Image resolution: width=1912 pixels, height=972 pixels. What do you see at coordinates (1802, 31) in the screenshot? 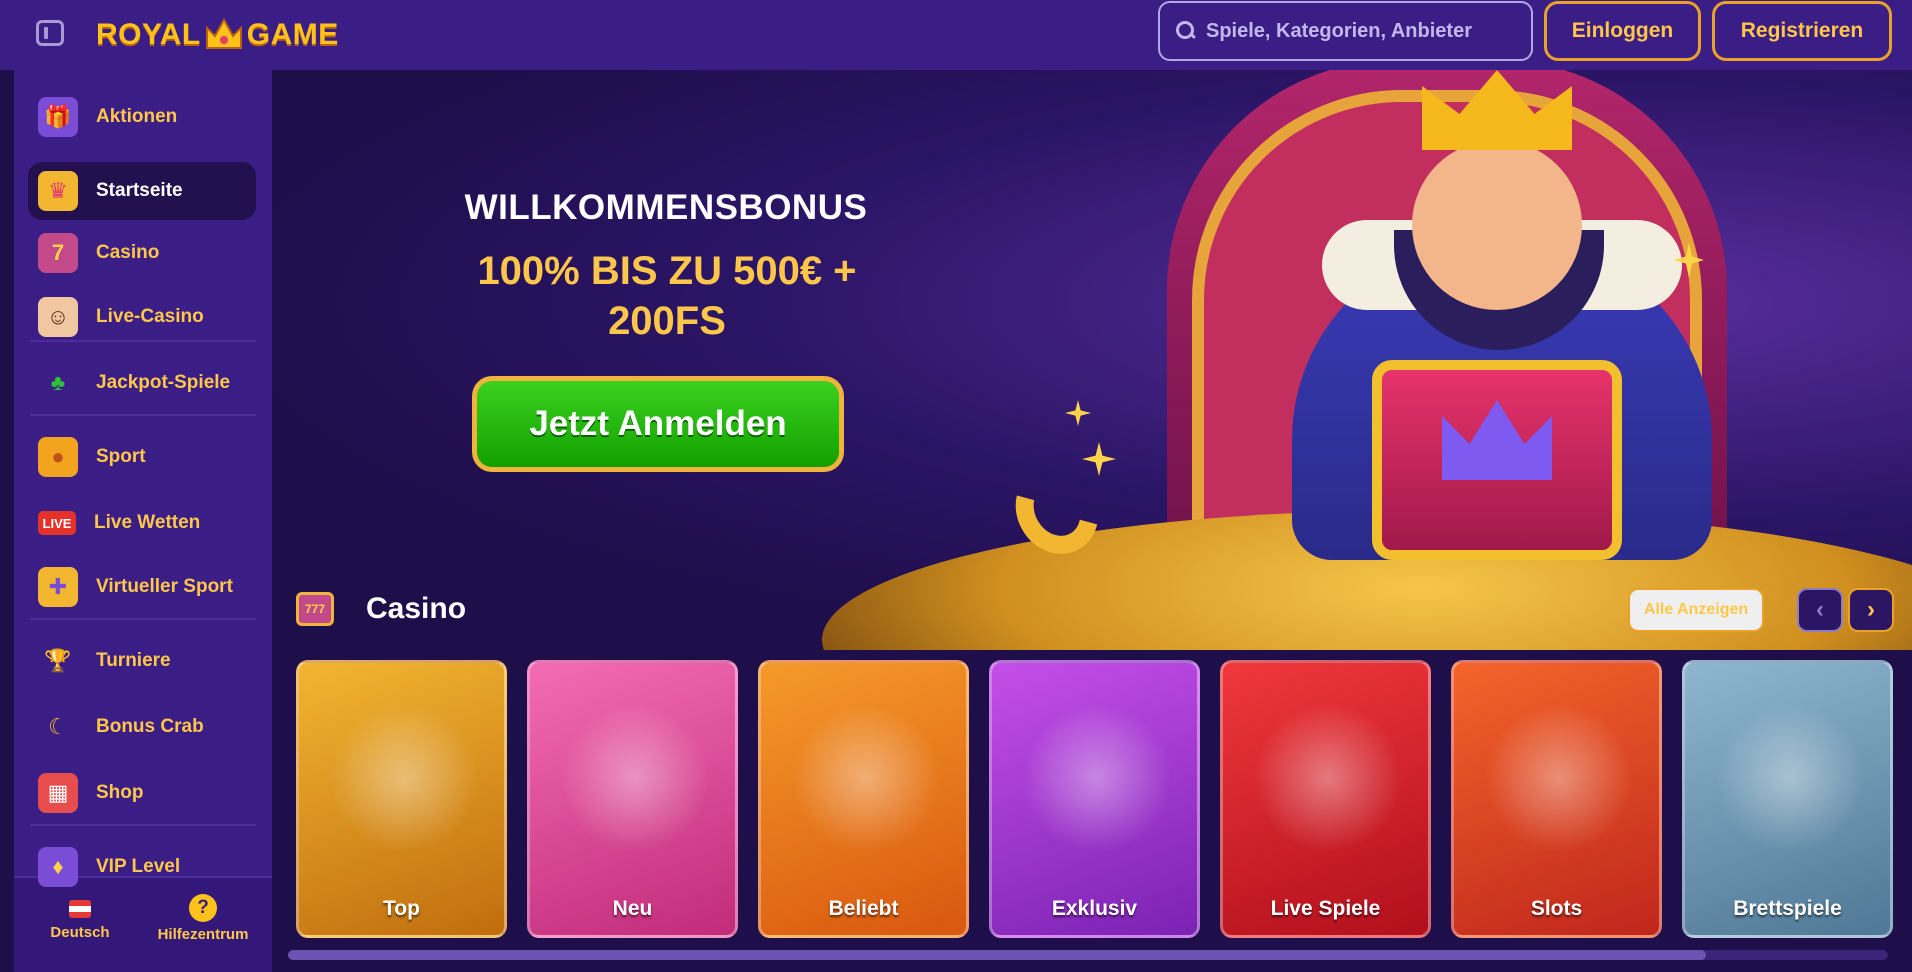
I see `register-button: Registrieren` at bounding box center [1802, 31].